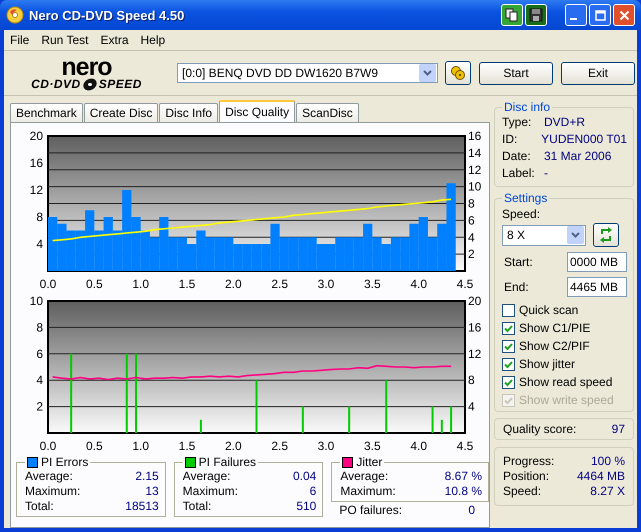 Image resolution: width=641 pixels, height=532 pixels. Describe the element at coordinates (522, 491) in the screenshot. I see `progress-label: Speed:` at that location.